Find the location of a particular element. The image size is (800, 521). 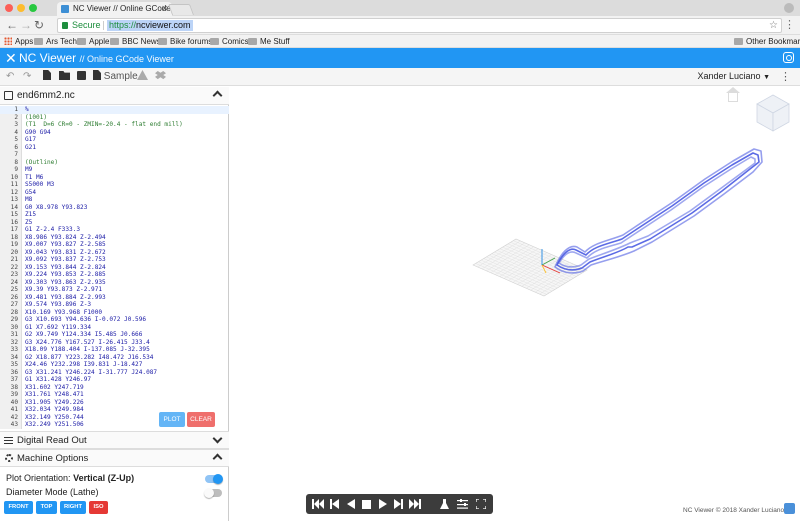

code-line: 17 G1 Z-2.4 F333.3 is located at coordinates (114, 230).